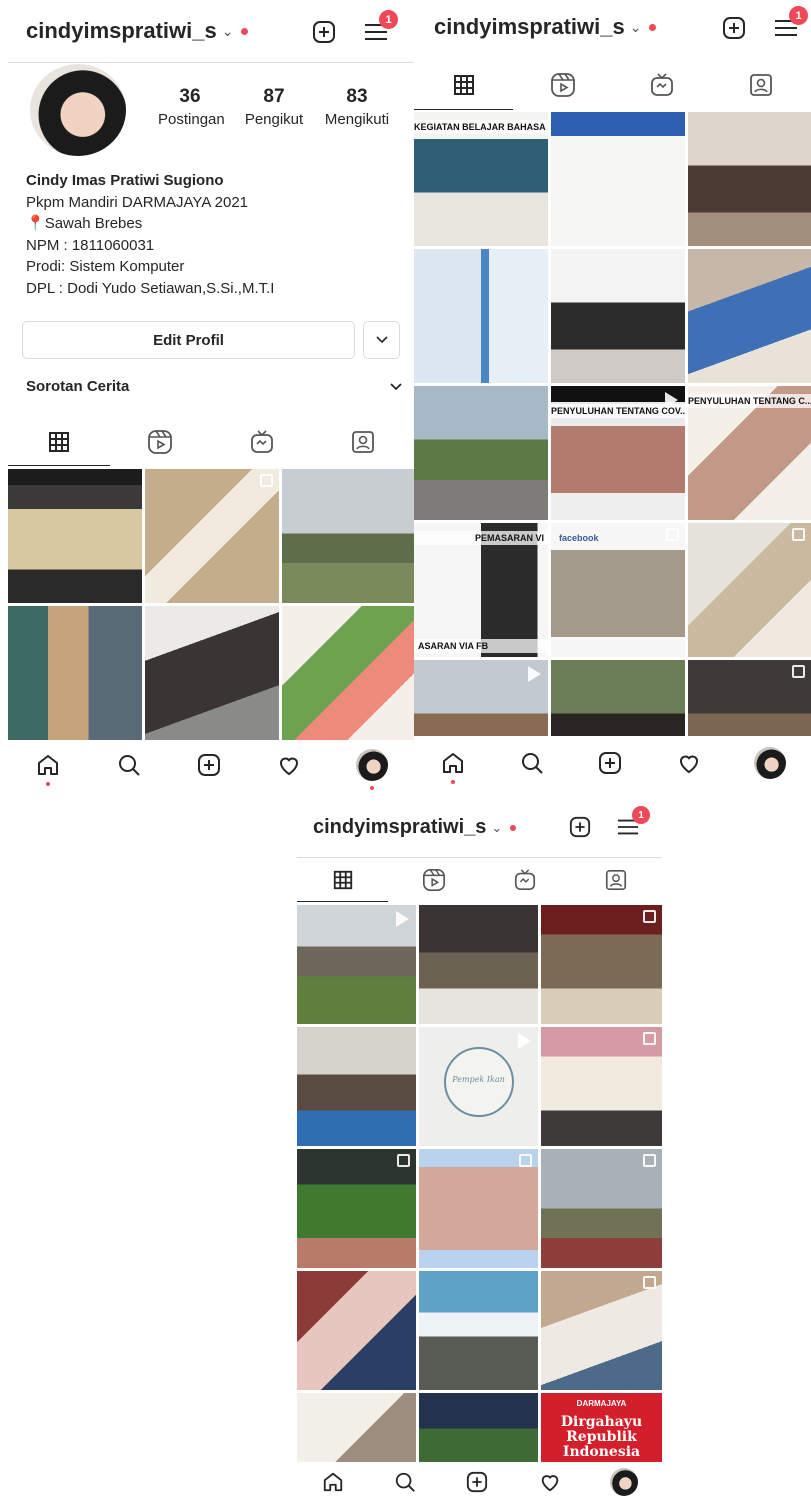 Image resolution: width=811 pixels, height=1502 pixels. What do you see at coordinates (481, 590) in the screenshot?
I see `post-thumbnail: PEMASARAN VI ASARAN VIA FB` at bounding box center [481, 590].